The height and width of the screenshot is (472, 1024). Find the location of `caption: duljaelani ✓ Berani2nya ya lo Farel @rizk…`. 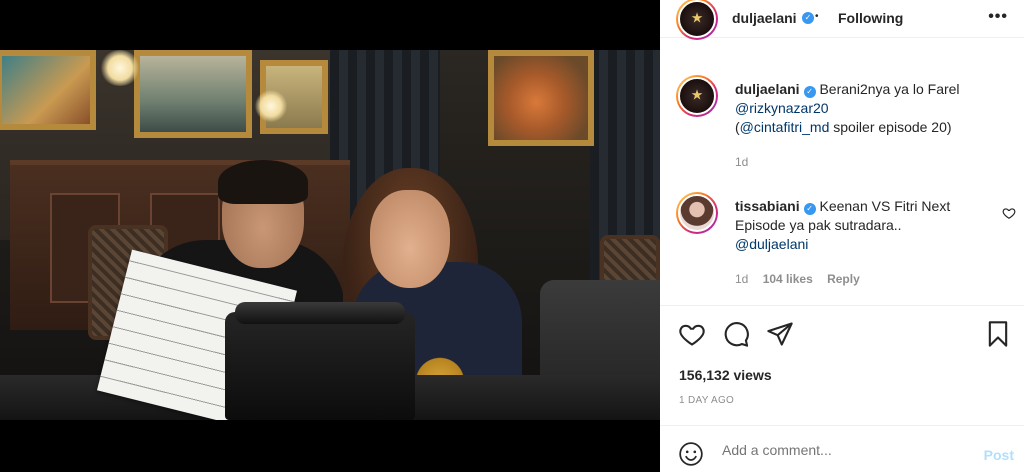

caption: duljaelani ✓ Berani2nya ya lo Farel @rizk… is located at coordinates (870, 108).